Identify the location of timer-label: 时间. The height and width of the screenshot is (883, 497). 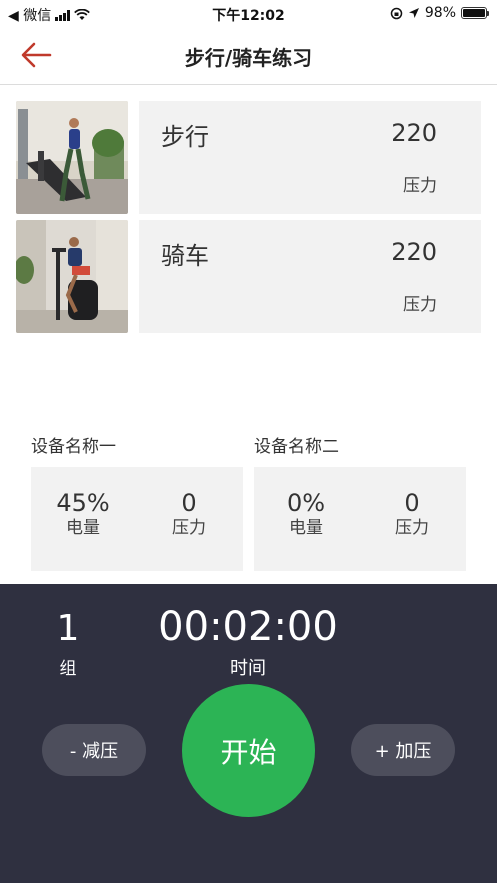
(248, 668).